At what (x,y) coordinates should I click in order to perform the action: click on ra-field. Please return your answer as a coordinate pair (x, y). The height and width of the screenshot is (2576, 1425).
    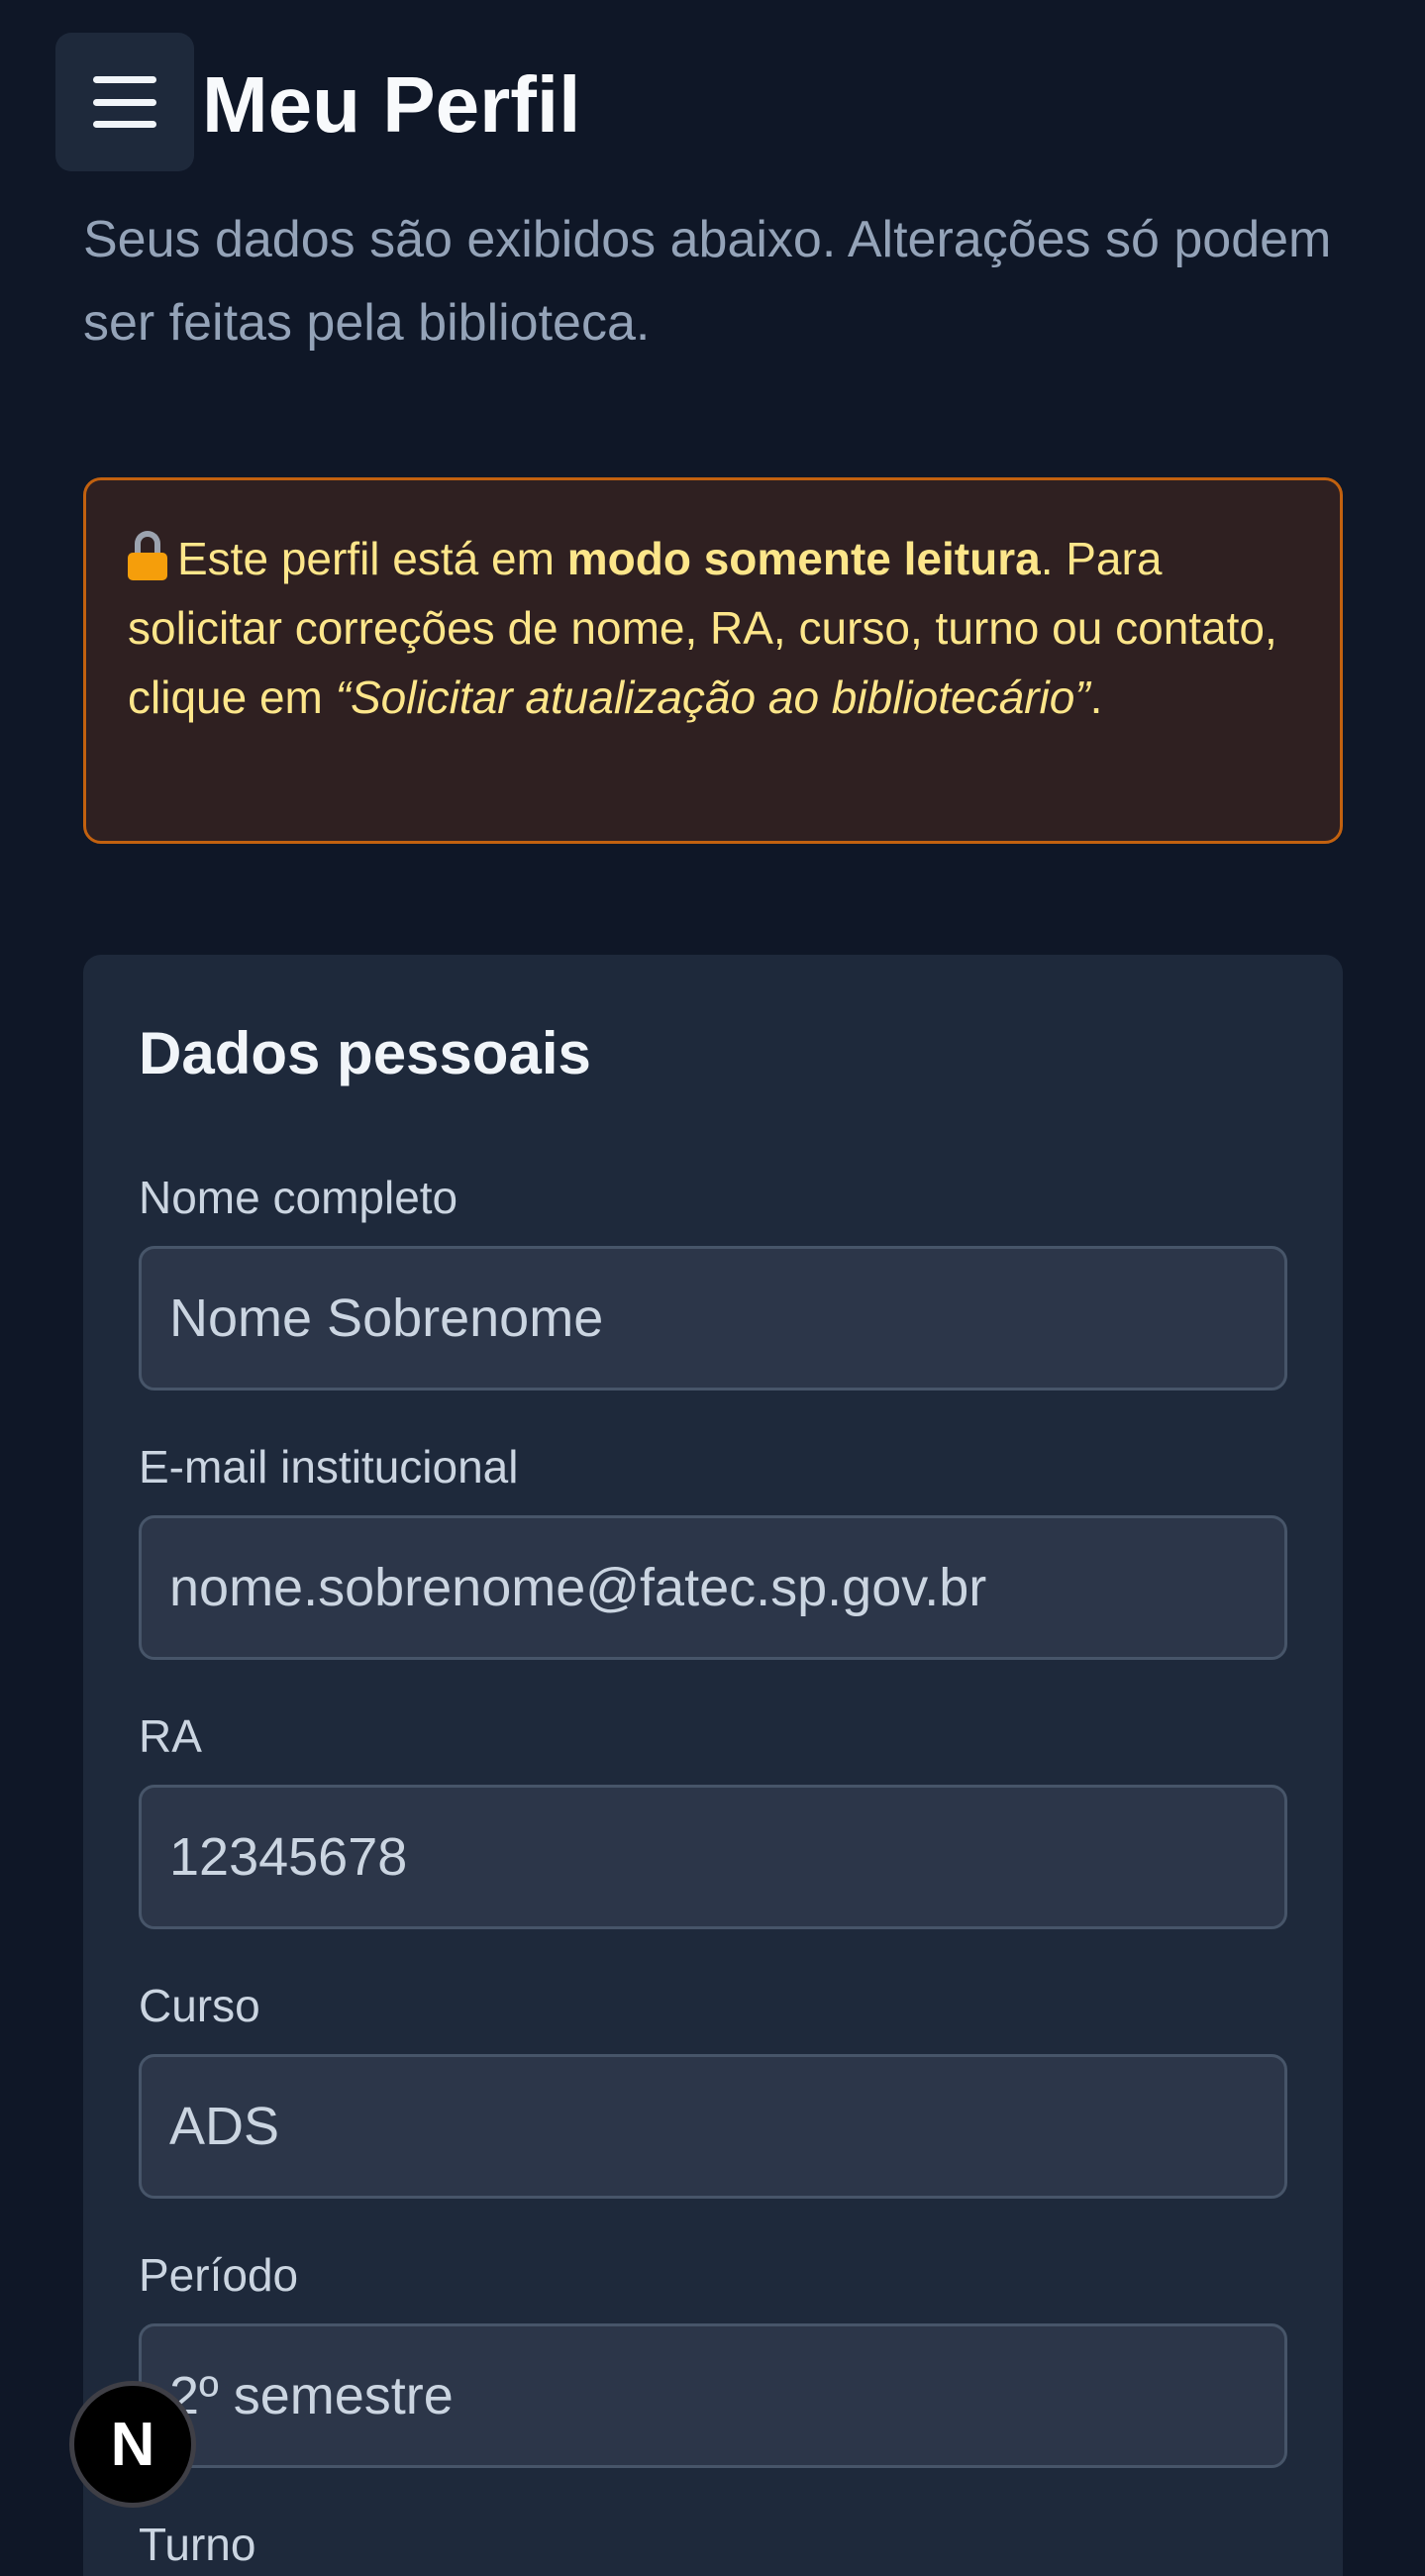
    Looking at the image, I should click on (713, 1857).